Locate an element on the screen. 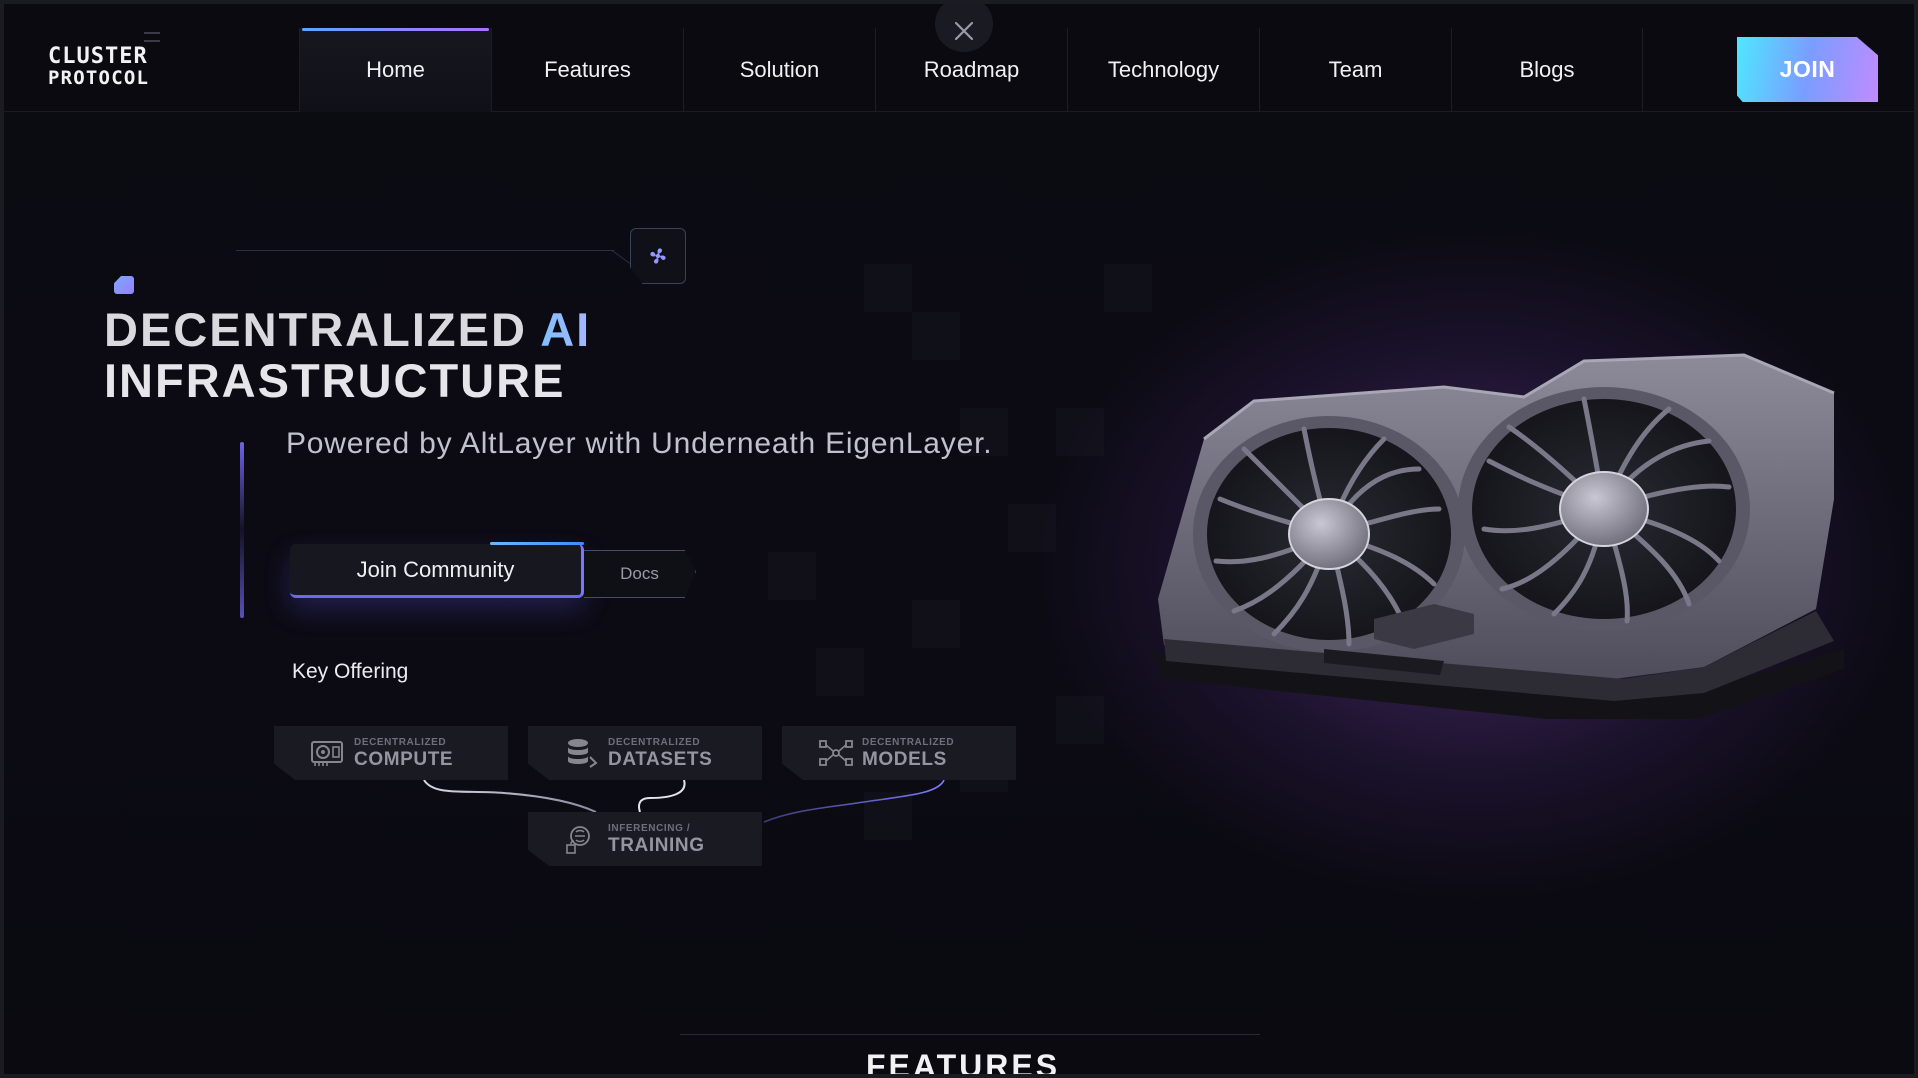 This screenshot has width=1918, height=1078. nav-item-solution: Solution is located at coordinates (779, 70).